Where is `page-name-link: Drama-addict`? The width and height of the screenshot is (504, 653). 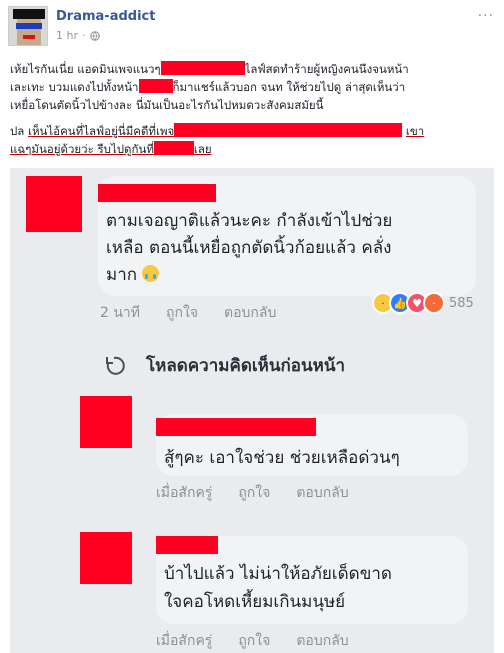
page-name-link: Drama-addict is located at coordinates (105, 16).